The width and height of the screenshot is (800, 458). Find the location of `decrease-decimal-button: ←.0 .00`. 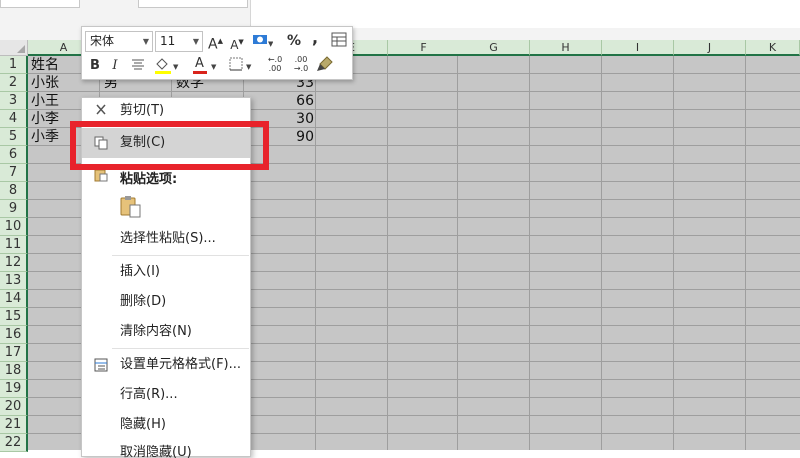

decrease-decimal-button: ←.0 .00 is located at coordinates (275, 64).